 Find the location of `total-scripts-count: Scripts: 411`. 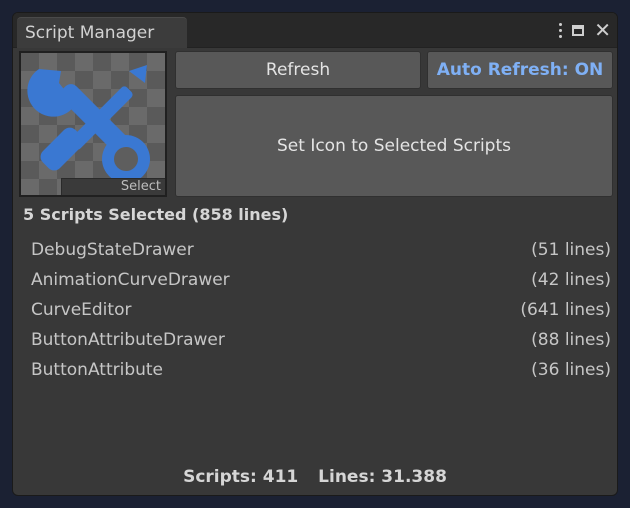

total-scripts-count: Scripts: 411 is located at coordinates (241, 477).